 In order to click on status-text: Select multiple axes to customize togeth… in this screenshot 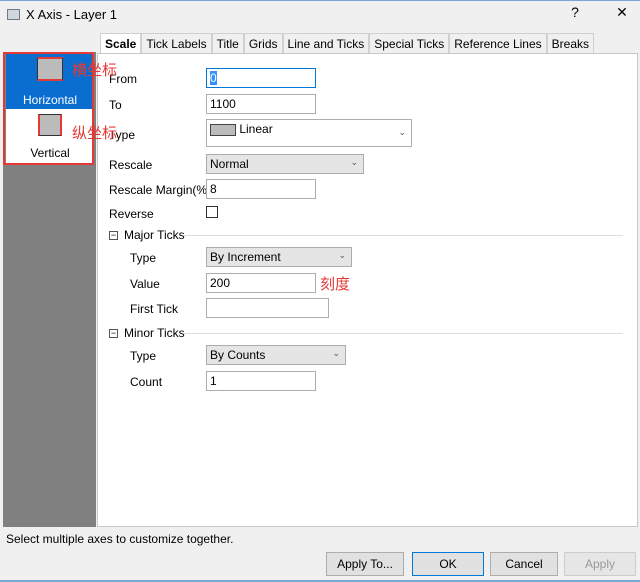, I will do `click(120, 539)`.